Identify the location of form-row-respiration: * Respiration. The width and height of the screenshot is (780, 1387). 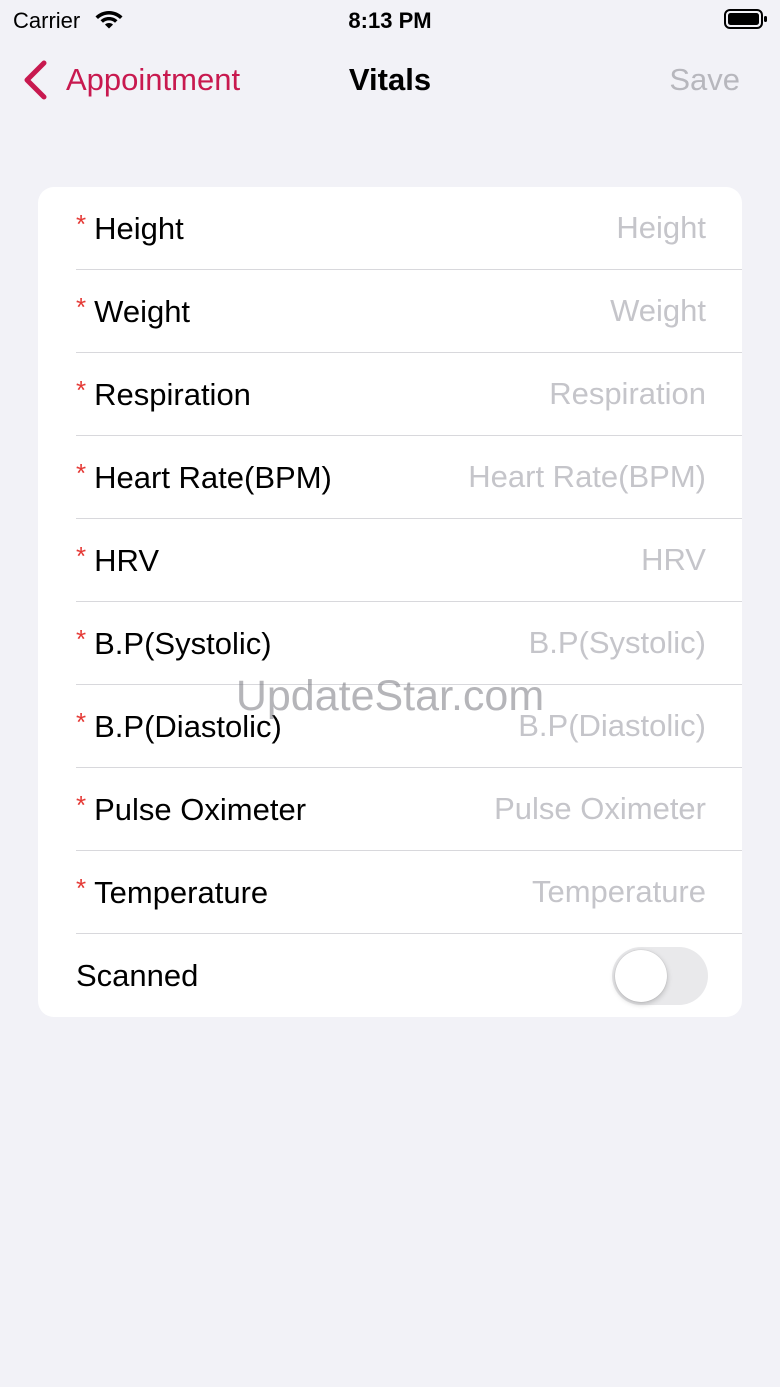
(390, 394).